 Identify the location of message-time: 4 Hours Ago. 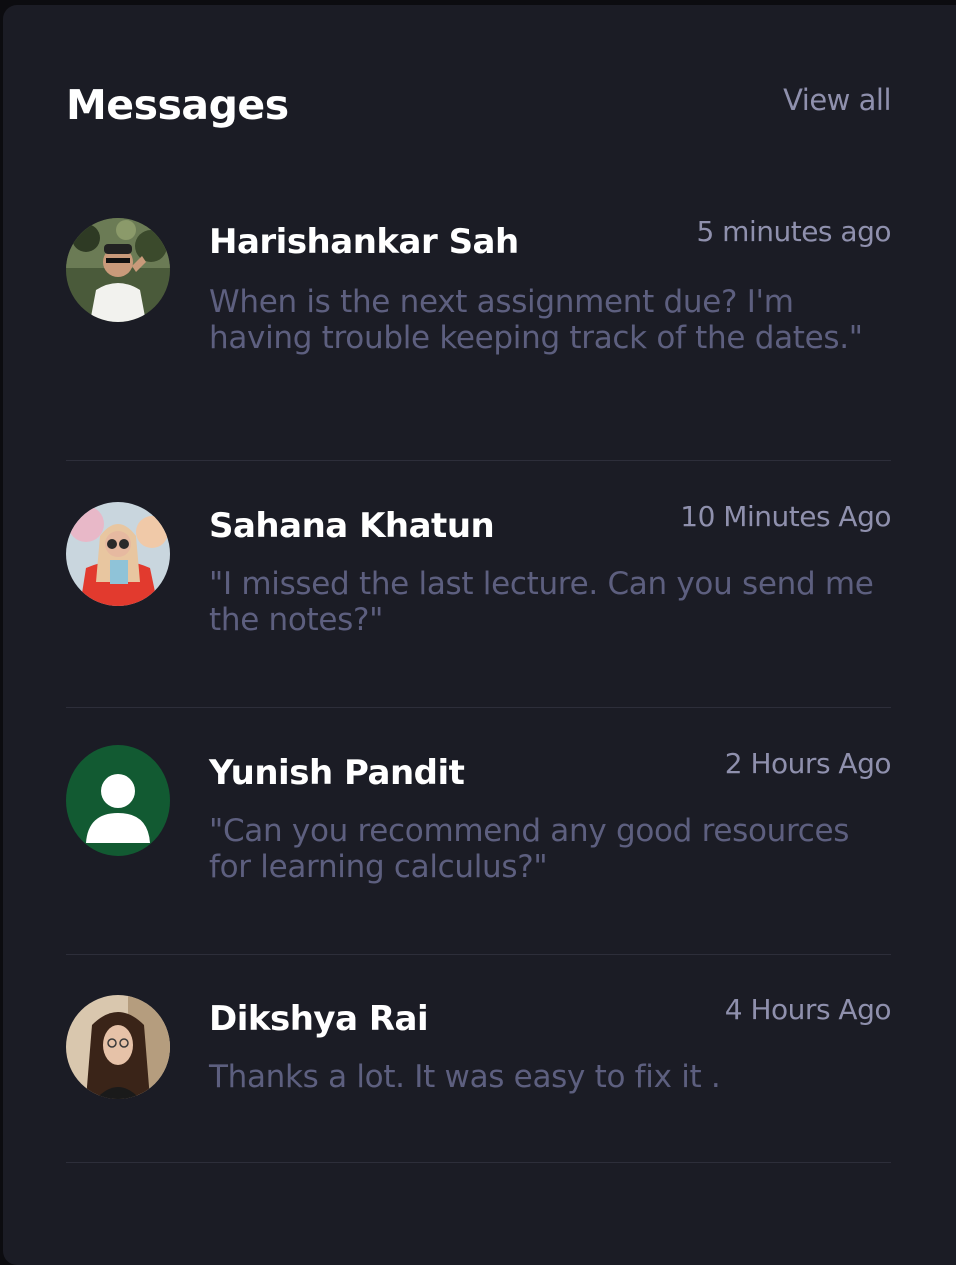
(808, 1009).